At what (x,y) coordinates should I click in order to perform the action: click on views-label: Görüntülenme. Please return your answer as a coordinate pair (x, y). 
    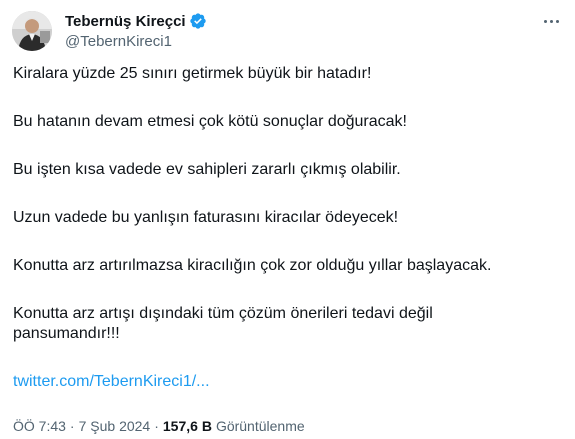
    Looking at the image, I should click on (260, 426).